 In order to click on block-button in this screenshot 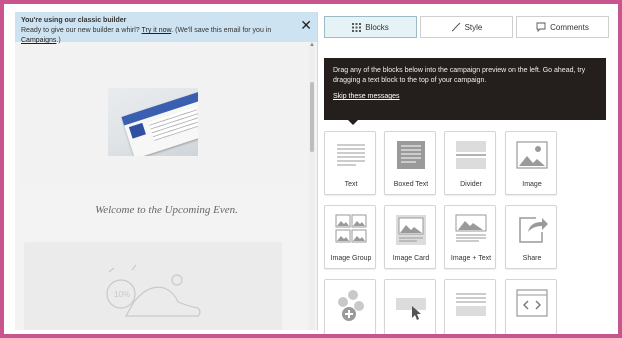, I will do `click(410, 306)`.